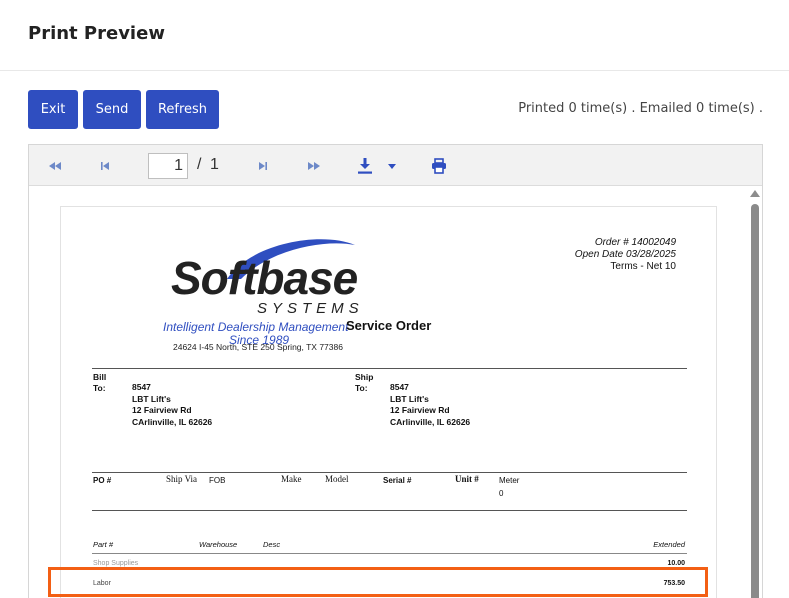  Describe the element at coordinates (168, 166) in the screenshot. I see `page-number-input` at that location.